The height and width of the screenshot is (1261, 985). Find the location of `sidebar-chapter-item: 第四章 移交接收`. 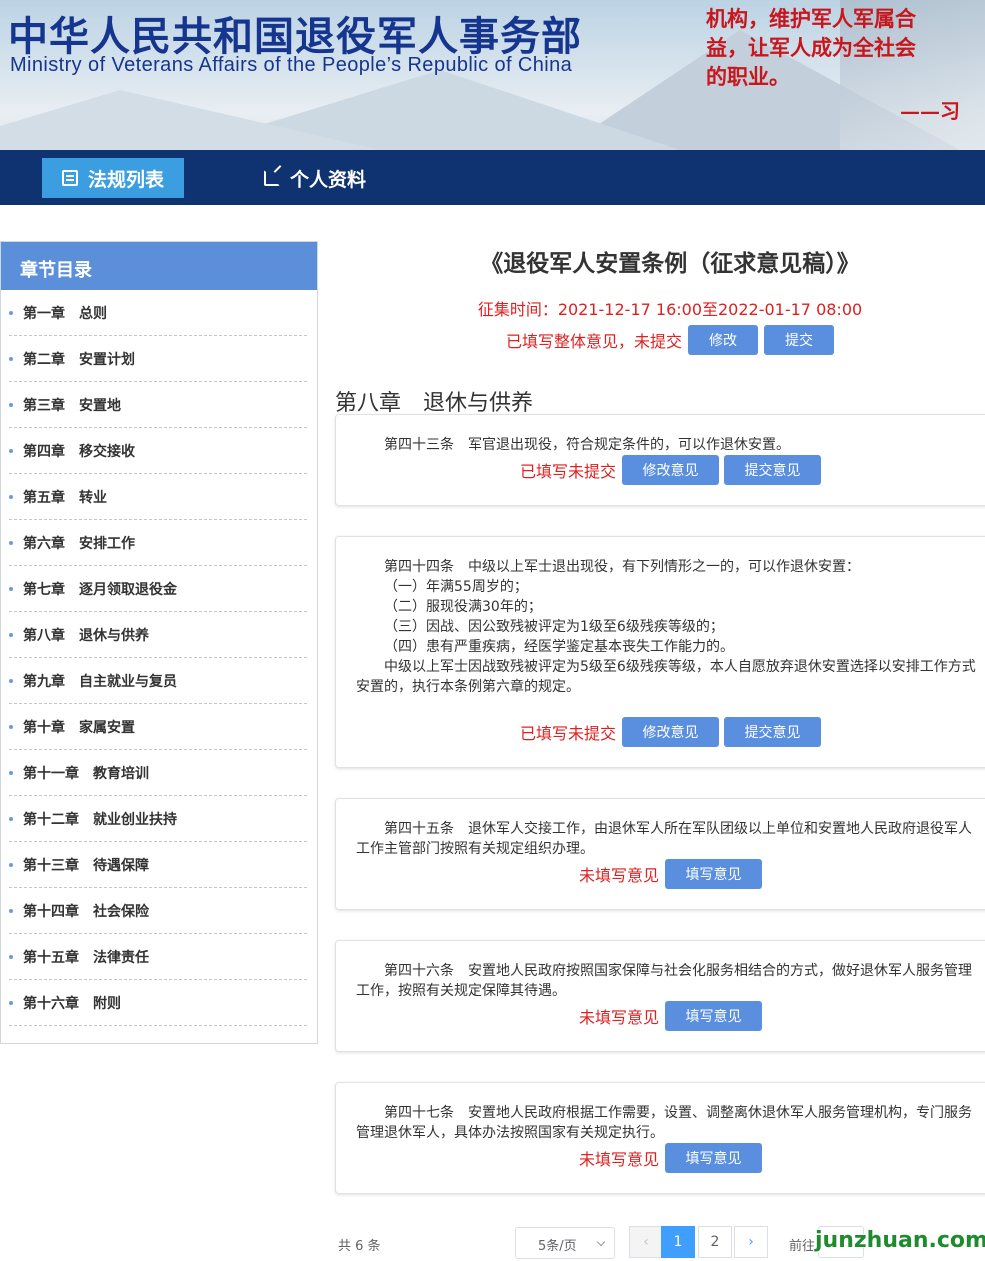

sidebar-chapter-item: 第四章 移交接收 is located at coordinates (158, 451).